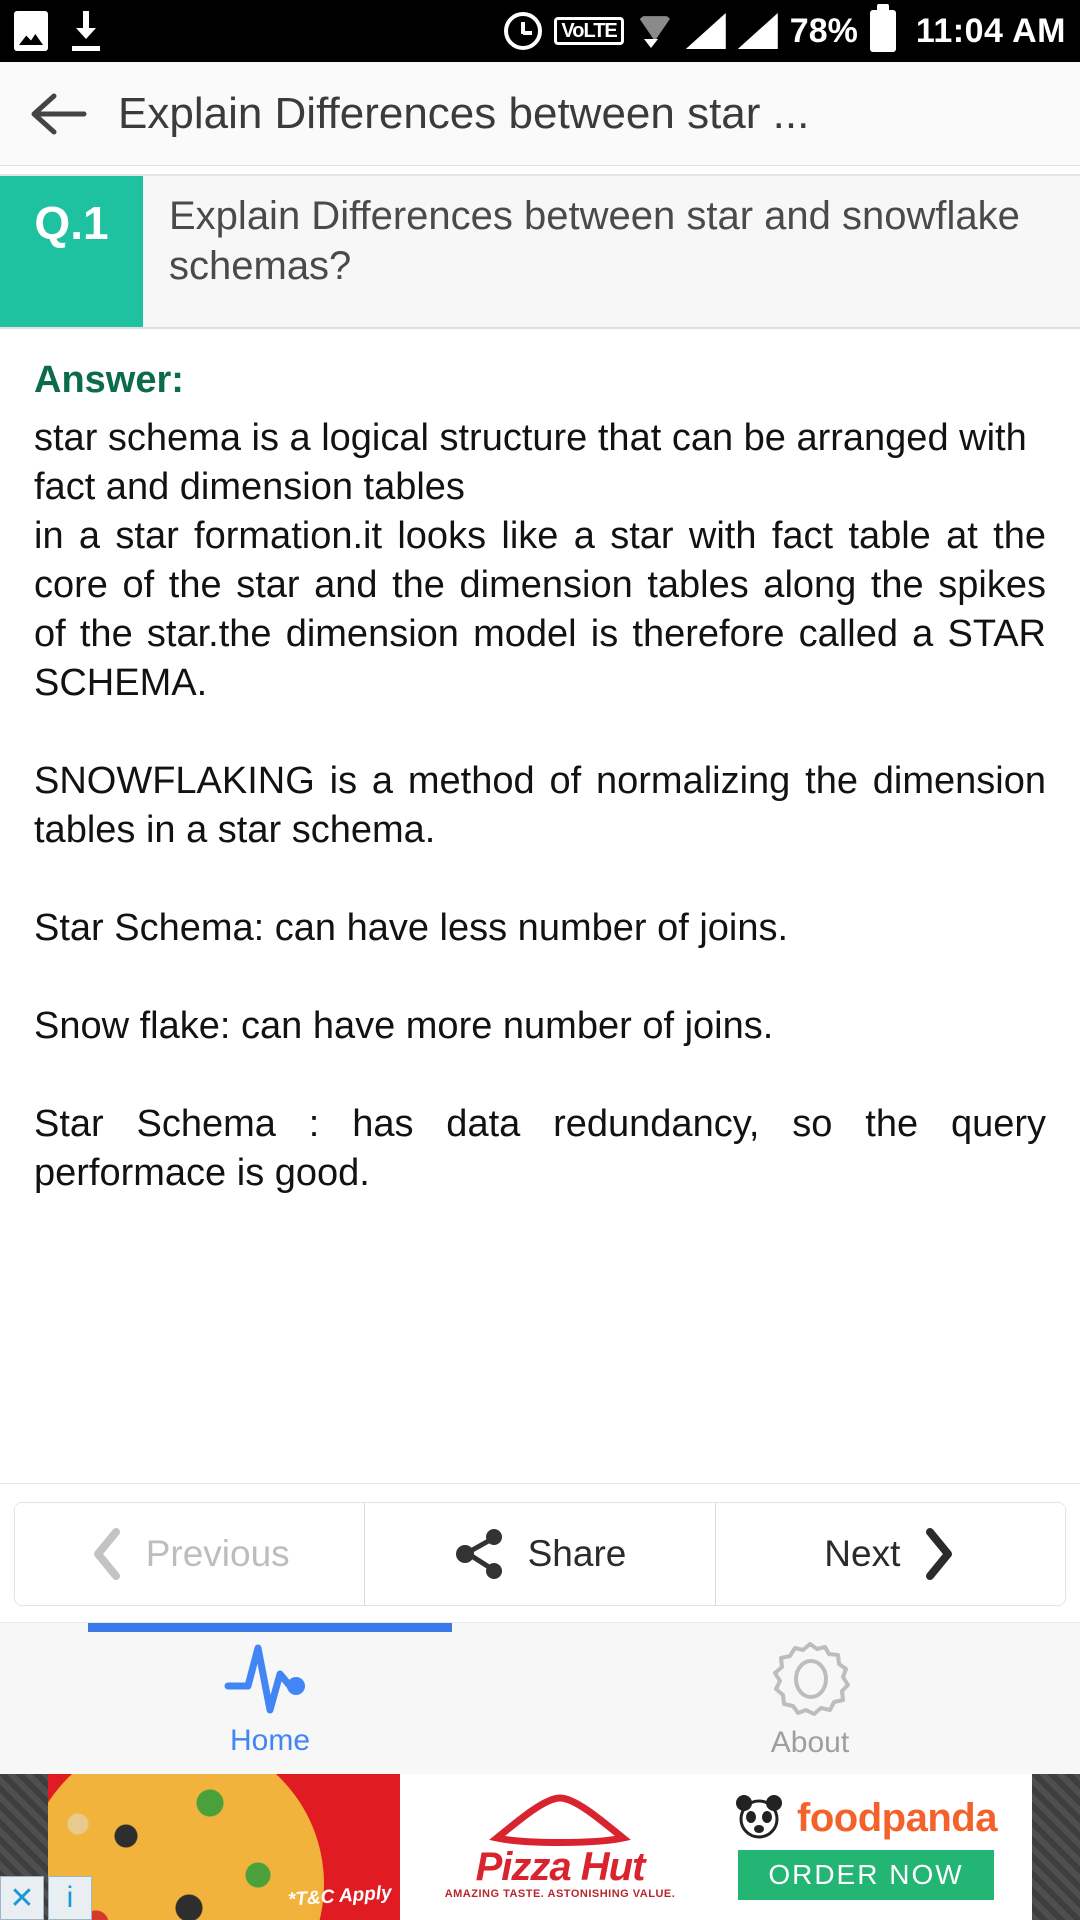 Image resolution: width=1080 pixels, height=1920 pixels. What do you see at coordinates (560, 1894) in the screenshot?
I see `pizzahut-tagline: AMAZING TASTE. ASTONISHING VALUE.` at bounding box center [560, 1894].